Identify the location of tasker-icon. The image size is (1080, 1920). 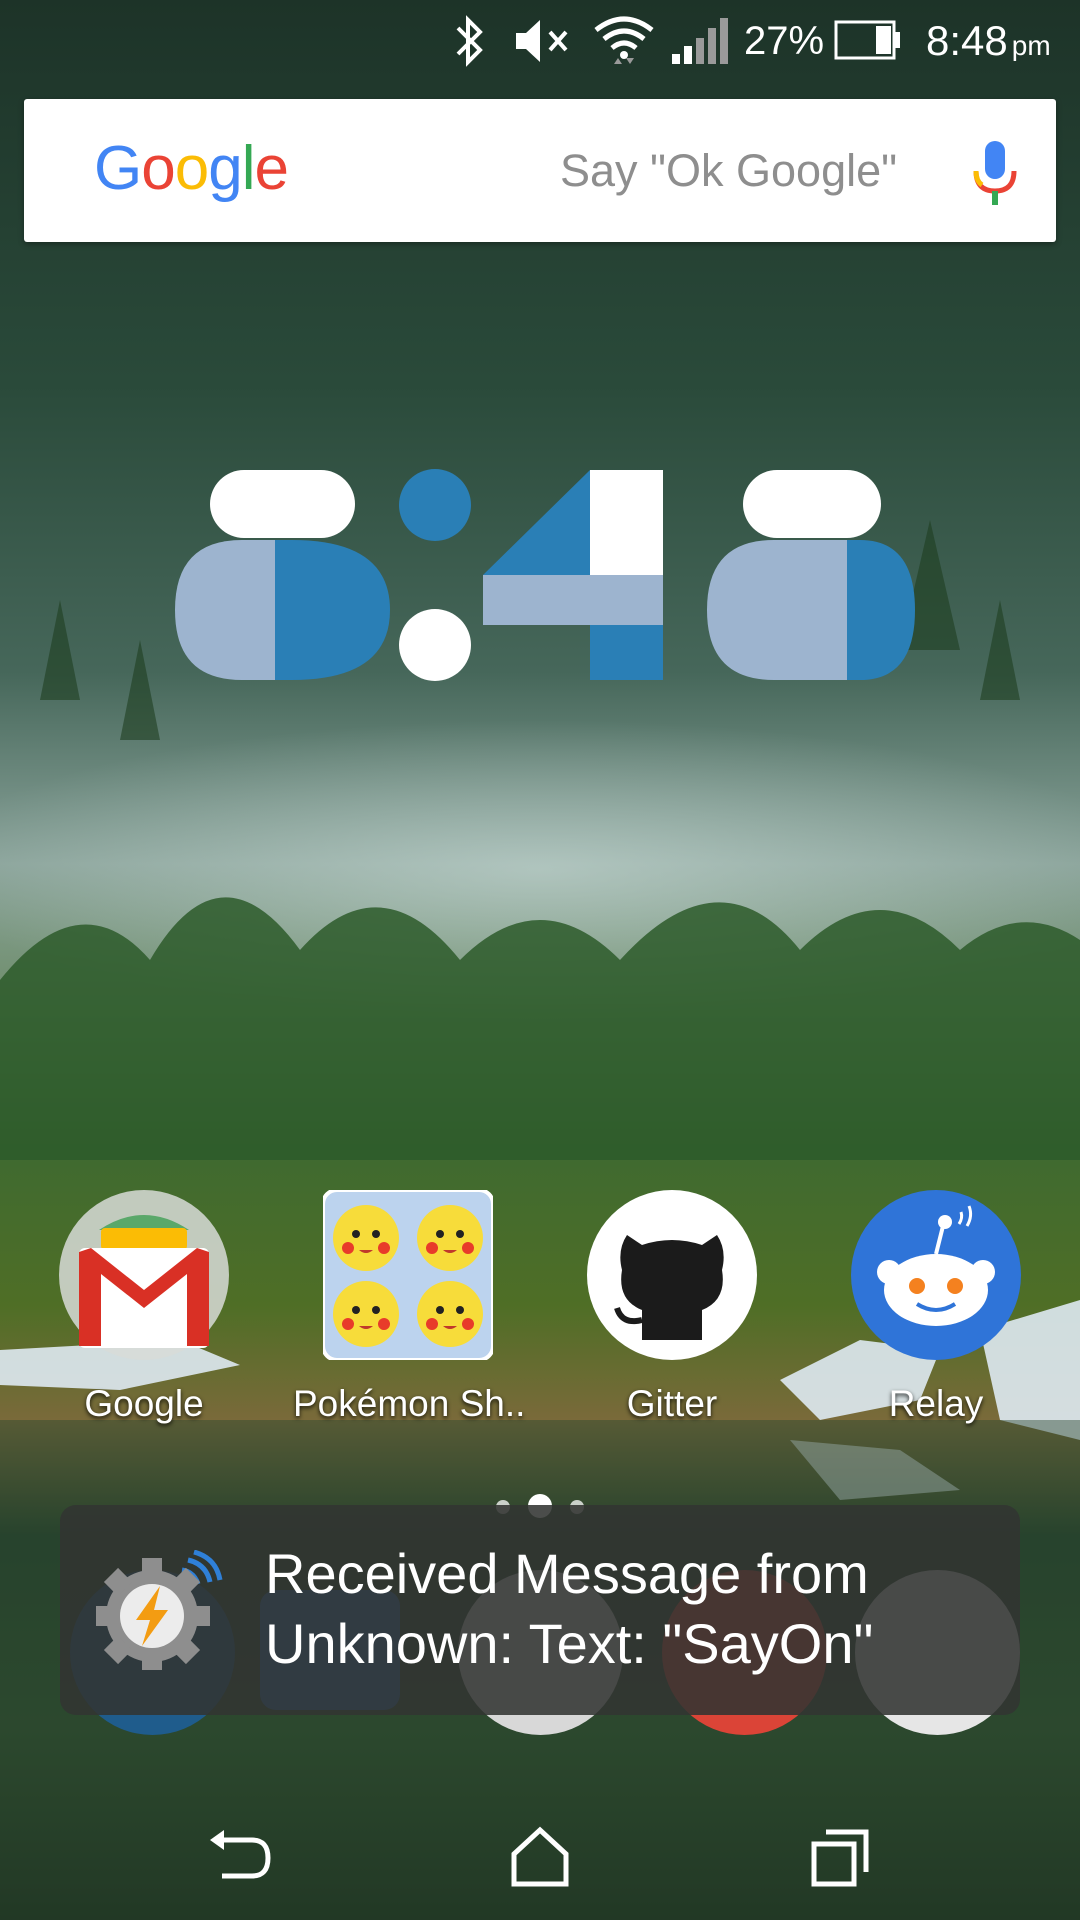
(159, 1610).